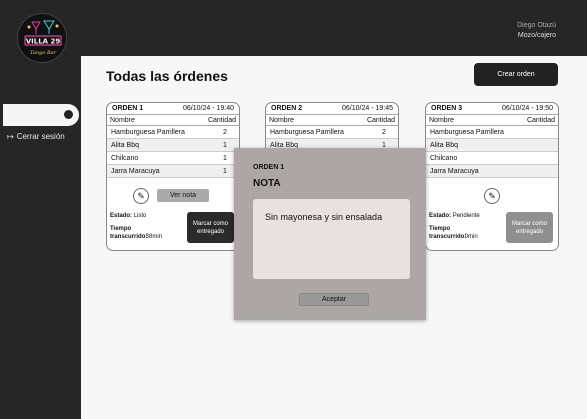  Describe the element at coordinates (466, 216) in the screenshot. I see `status-value: Pendiente` at that location.